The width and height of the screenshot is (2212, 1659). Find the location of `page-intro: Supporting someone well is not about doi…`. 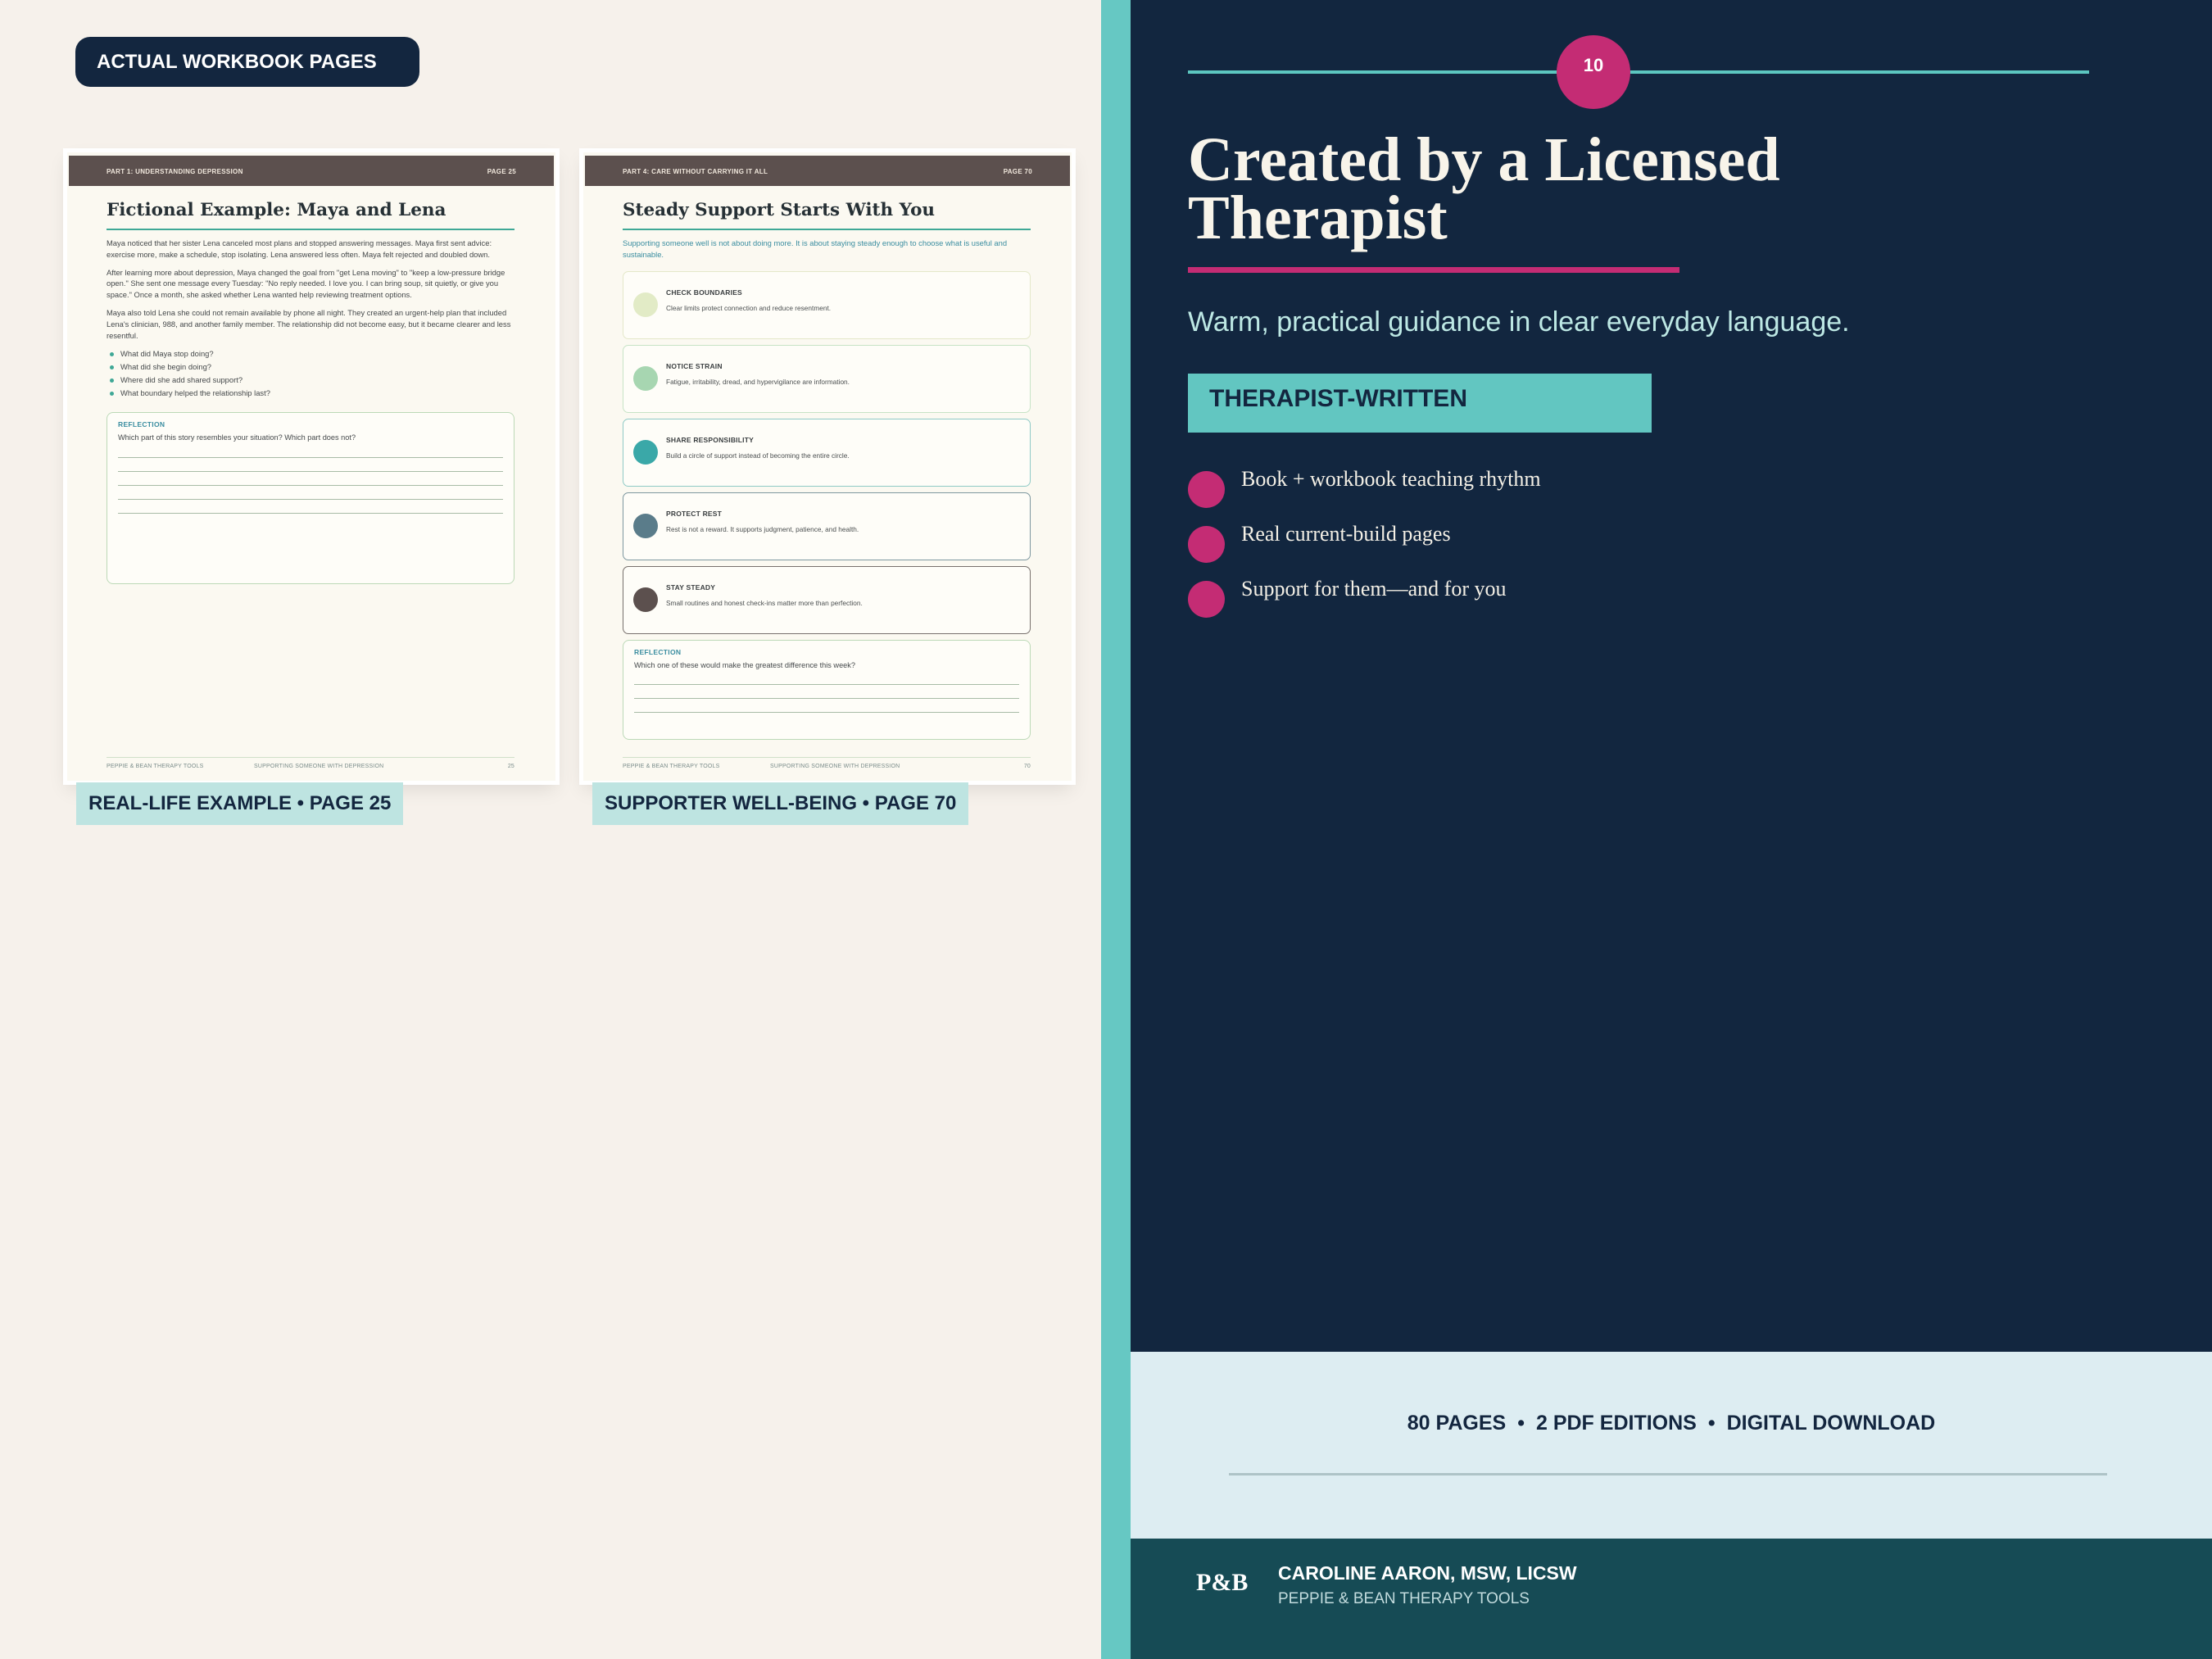

page-intro: Supporting someone well is not about doi… is located at coordinates (815, 248).